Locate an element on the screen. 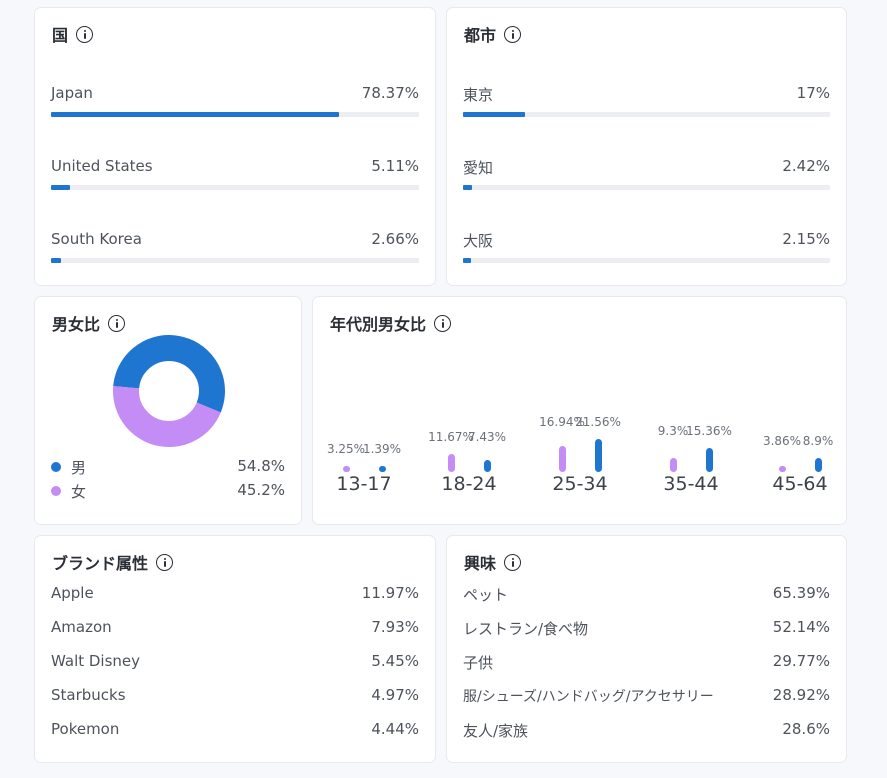 The image size is (887, 778). city-row: 大阪 2.15% is located at coordinates (646, 250).